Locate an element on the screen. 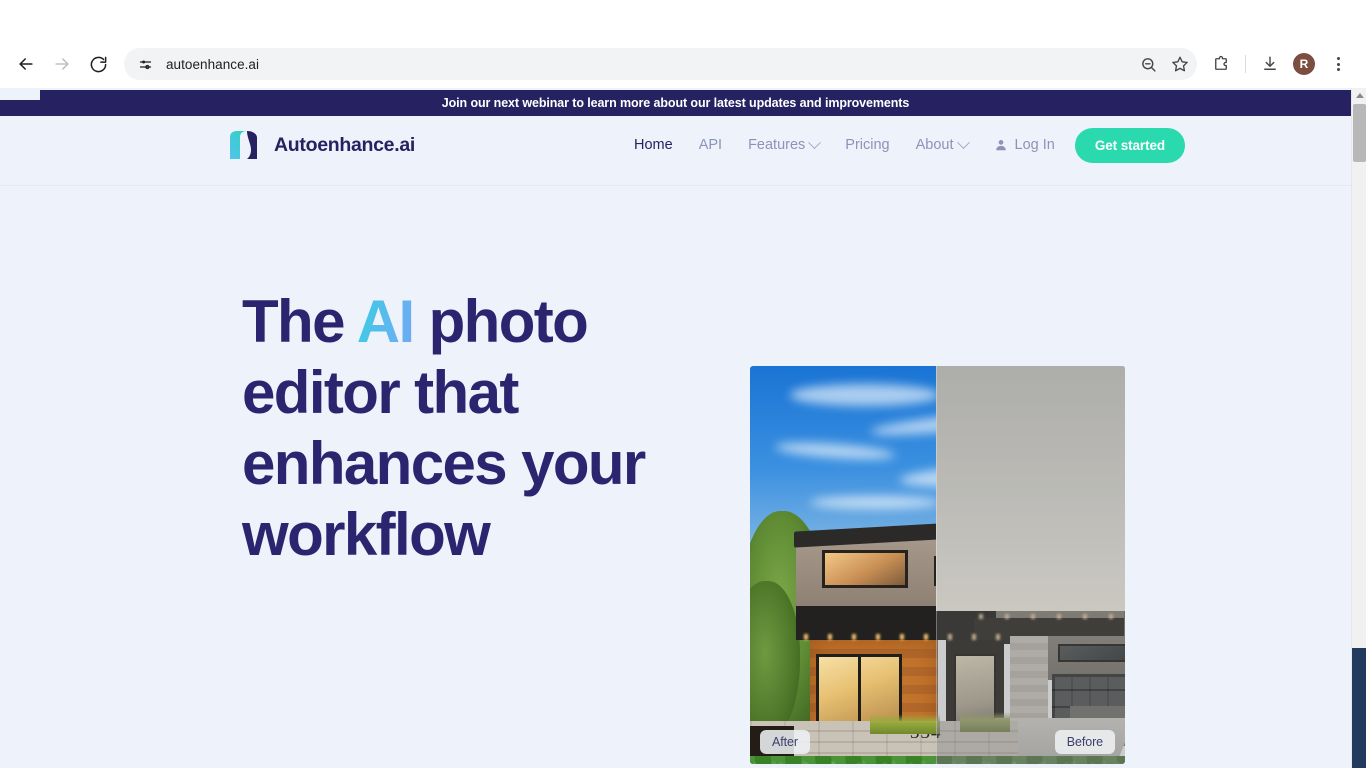 This screenshot has height=768, width=1366. comparison-divider is located at coordinates (936, 565).